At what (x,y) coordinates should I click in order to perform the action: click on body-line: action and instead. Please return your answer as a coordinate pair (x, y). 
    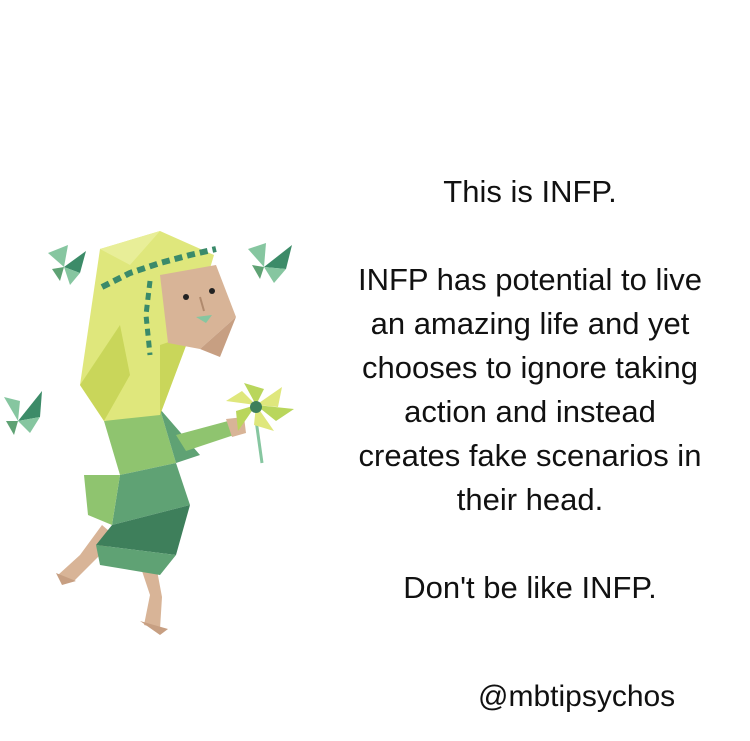
    Looking at the image, I should click on (530, 411).